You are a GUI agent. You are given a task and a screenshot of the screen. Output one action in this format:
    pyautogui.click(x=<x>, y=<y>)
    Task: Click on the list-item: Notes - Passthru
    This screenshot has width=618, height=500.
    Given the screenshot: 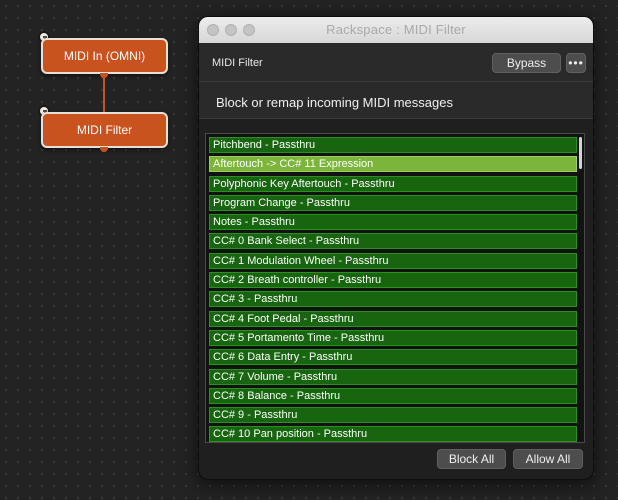 What is the action you would take?
    pyautogui.click(x=393, y=222)
    